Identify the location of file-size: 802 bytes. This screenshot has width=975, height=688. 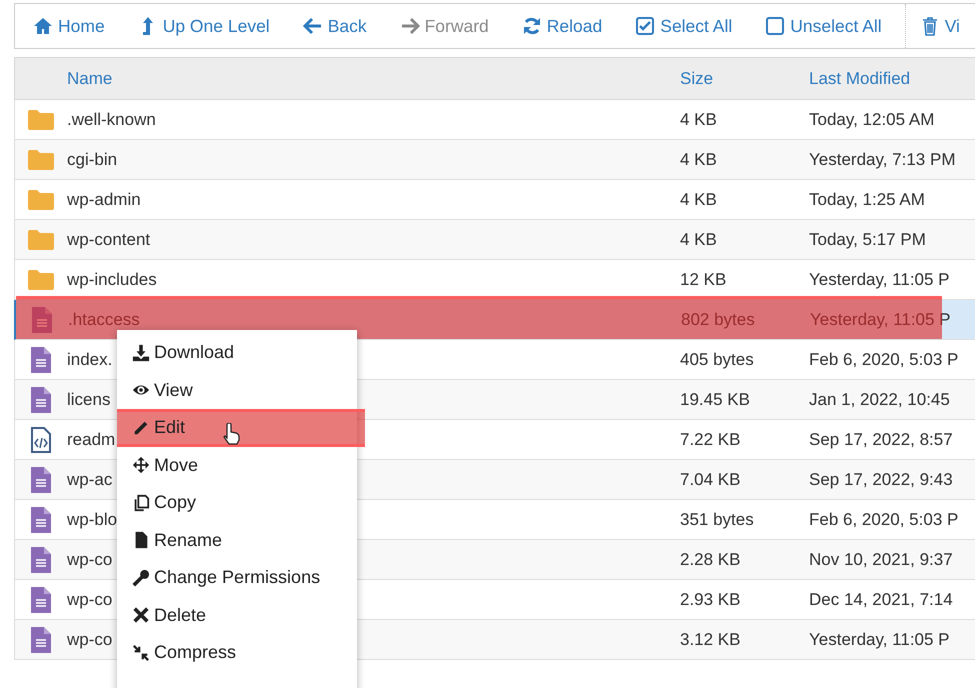
(718, 320).